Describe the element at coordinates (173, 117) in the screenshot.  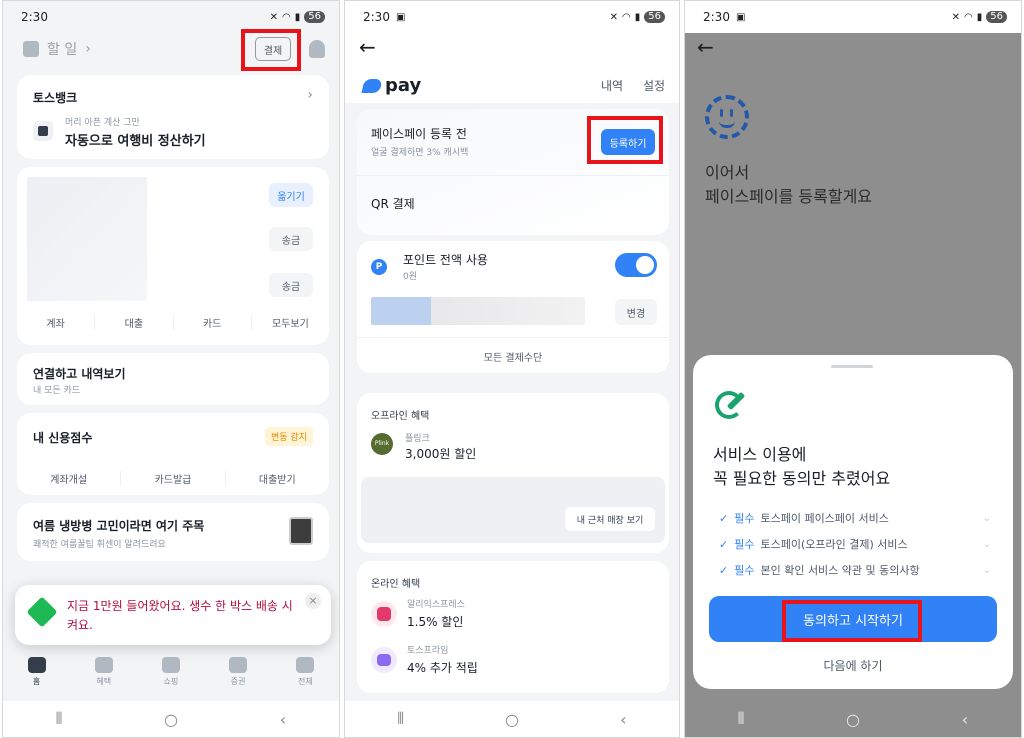
I see `toss-bank-card: 토스뱅크 › 머리 아픈 계산 그만 자동으로 여행비 정산하기` at that location.